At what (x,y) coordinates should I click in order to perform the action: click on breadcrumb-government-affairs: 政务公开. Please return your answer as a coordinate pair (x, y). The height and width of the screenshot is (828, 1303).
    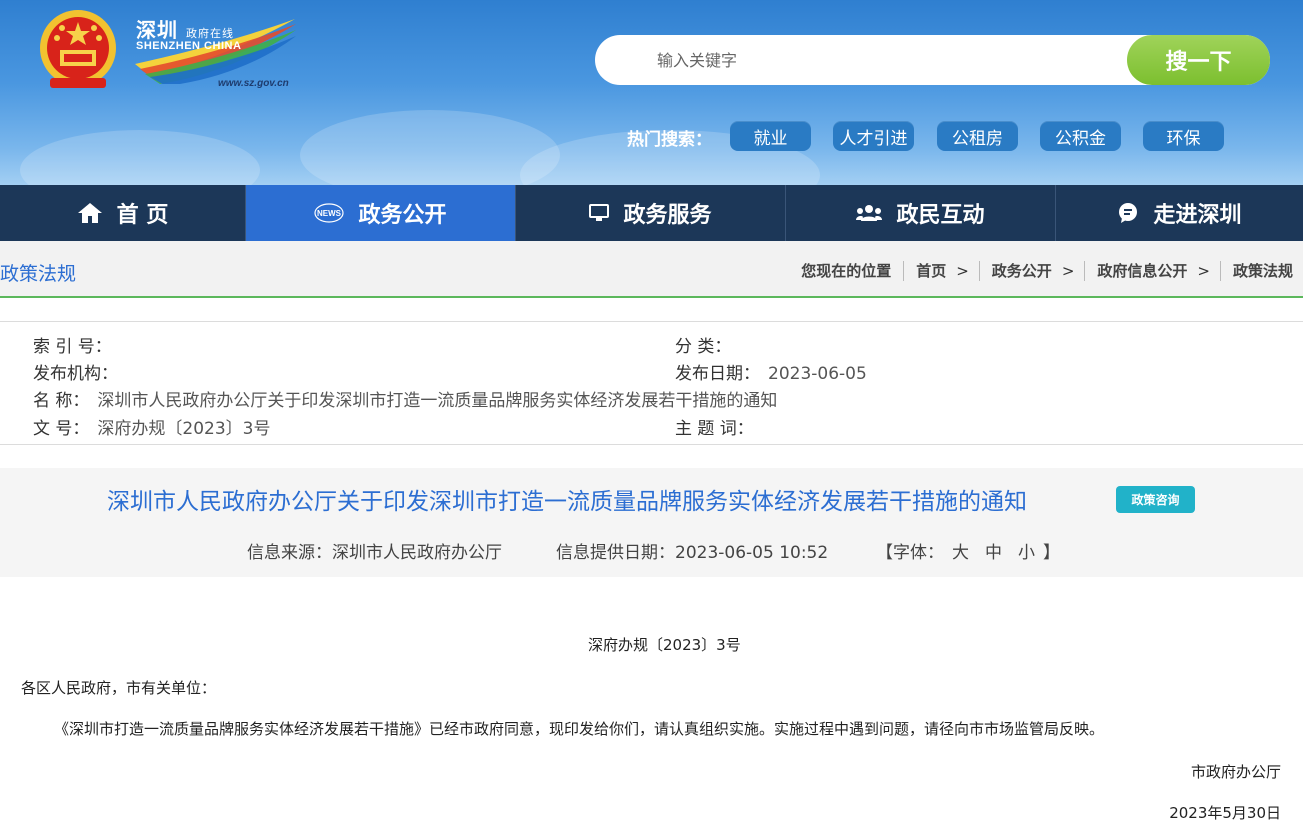
    Looking at the image, I should click on (1022, 270).